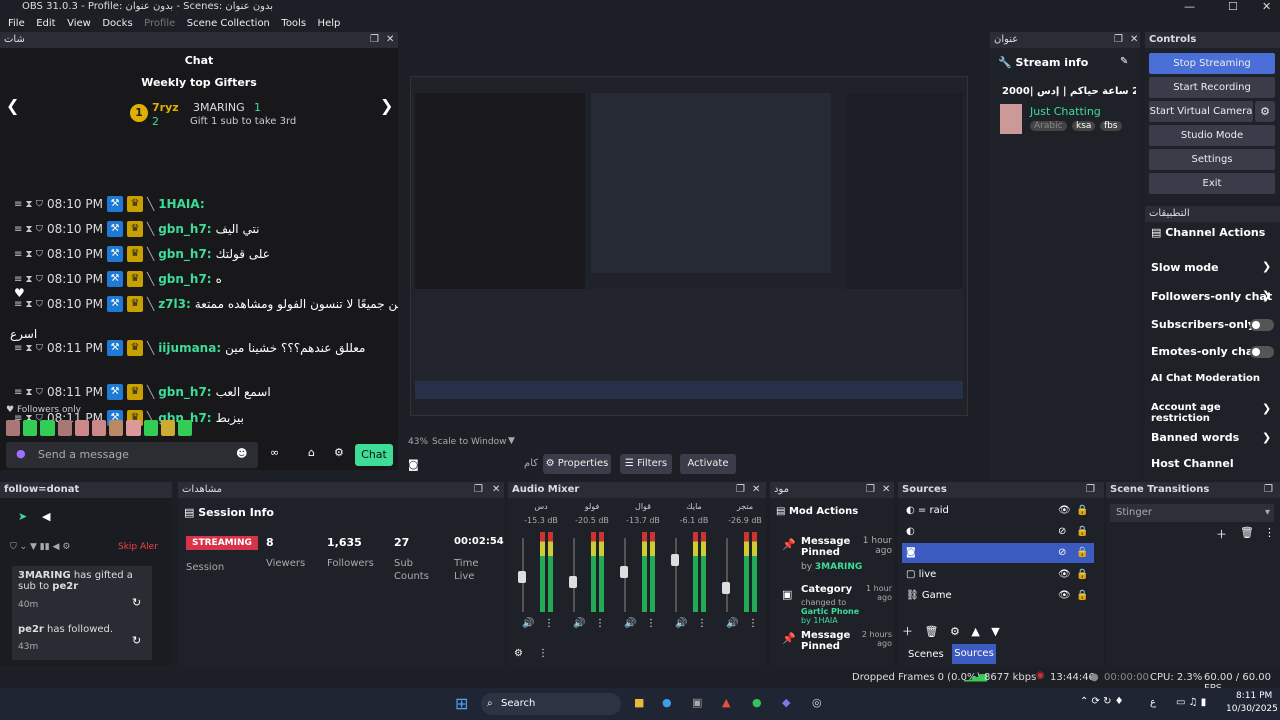 The width and height of the screenshot is (1280, 720). Describe the element at coordinates (83, 454) in the screenshot. I see `chat-input: Send a message` at that location.